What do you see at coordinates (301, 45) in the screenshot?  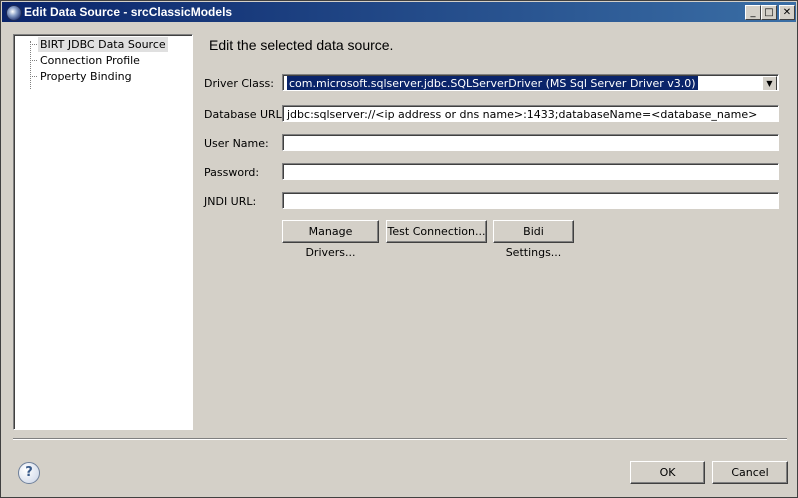 I see `page-title: Edit the selected data source.` at bounding box center [301, 45].